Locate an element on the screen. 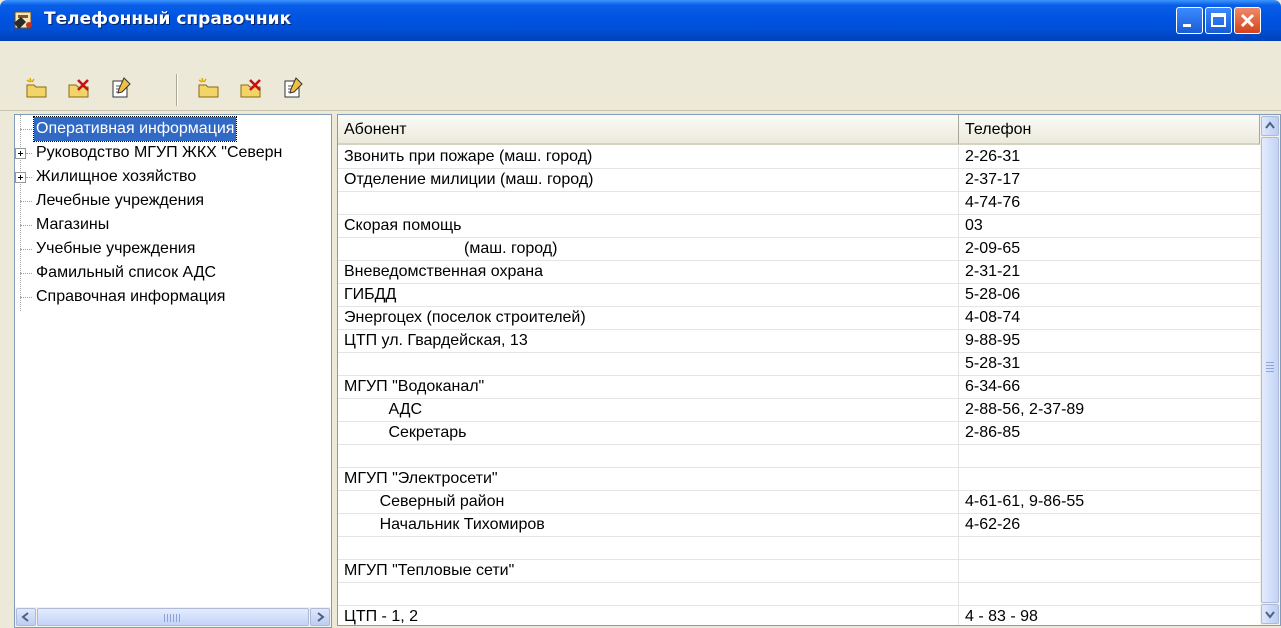 The height and width of the screenshot is (628, 1281). scroll-left-button is located at coordinates (26, 617).